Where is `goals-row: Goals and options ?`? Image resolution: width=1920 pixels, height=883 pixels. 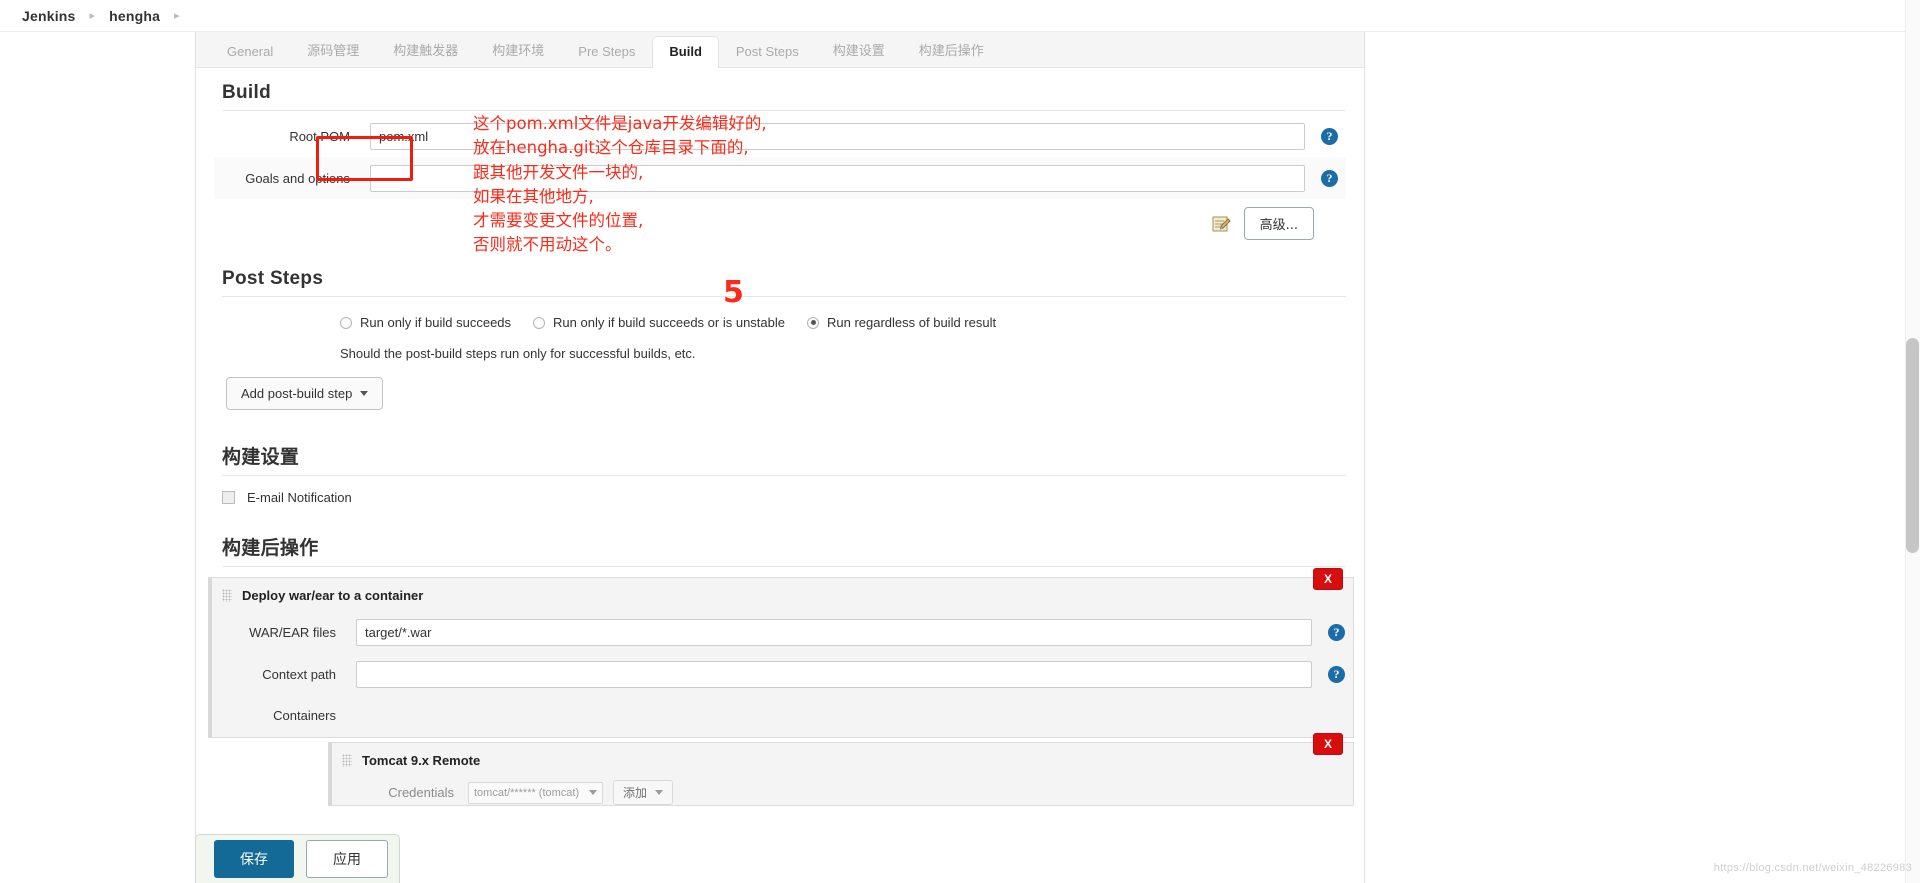 goals-row: Goals and options ? is located at coordinates (780, 178).